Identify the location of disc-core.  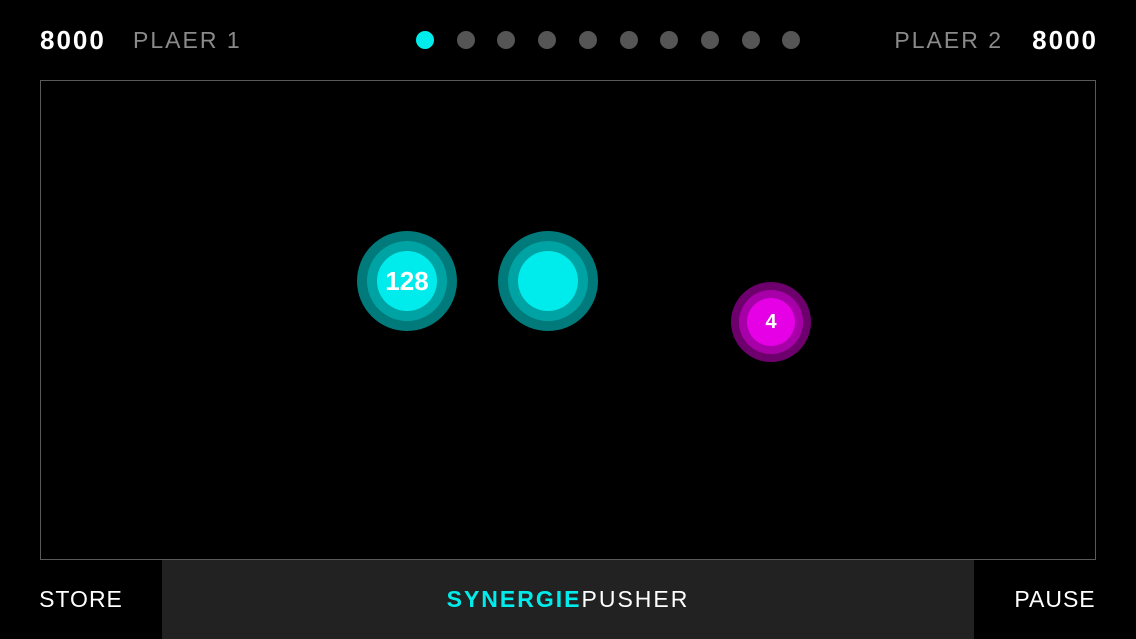
(548, 281).